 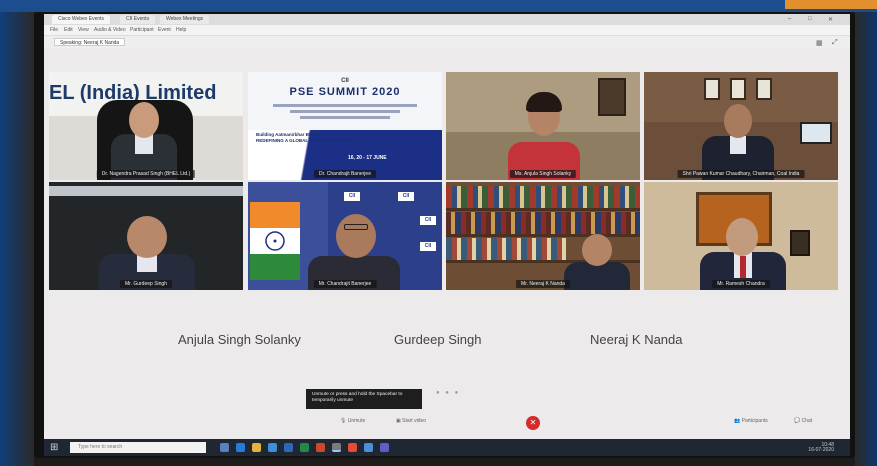 I want to click on chrome-icon, so click(x=352, y=447).